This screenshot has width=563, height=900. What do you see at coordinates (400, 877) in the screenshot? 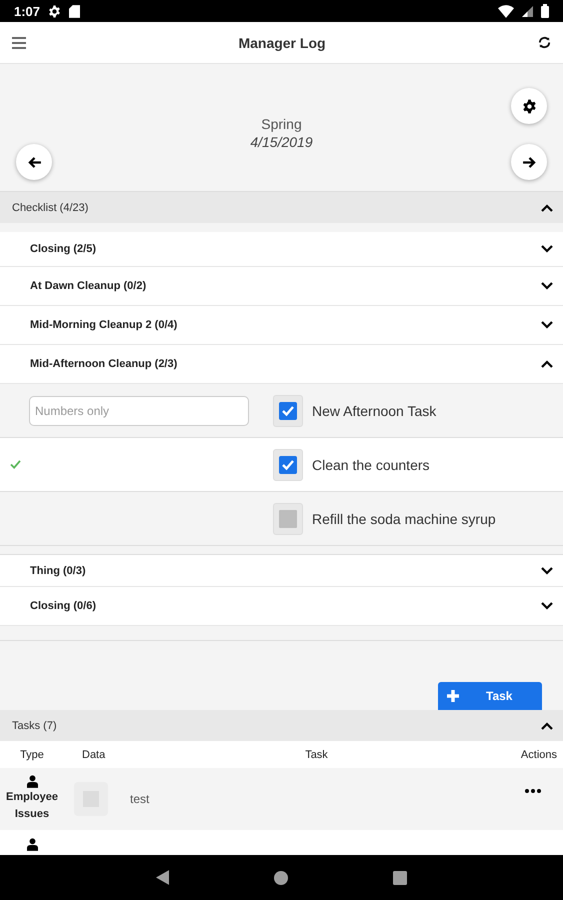
I see `recents-icon` at bounding box center [400, 877].